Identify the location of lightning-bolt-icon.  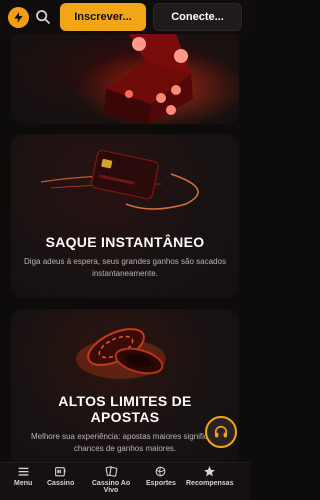
(18, 17).